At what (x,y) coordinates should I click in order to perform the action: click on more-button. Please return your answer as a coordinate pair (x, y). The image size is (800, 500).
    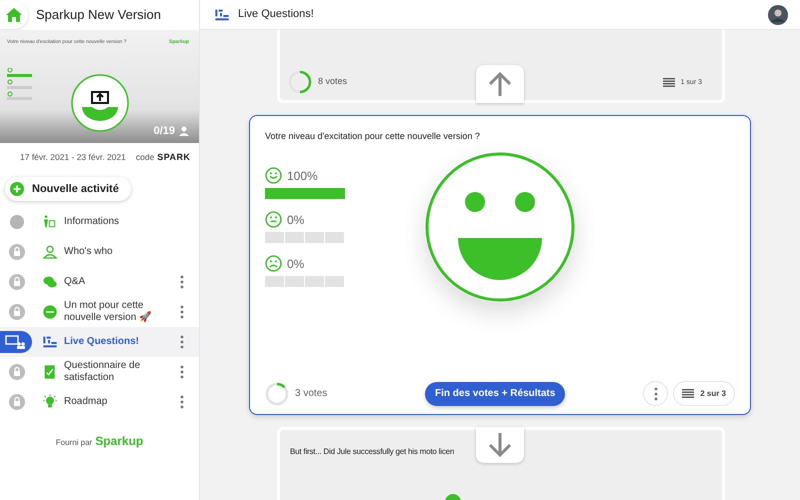
    Looking at the image, I should click on (655, 393).